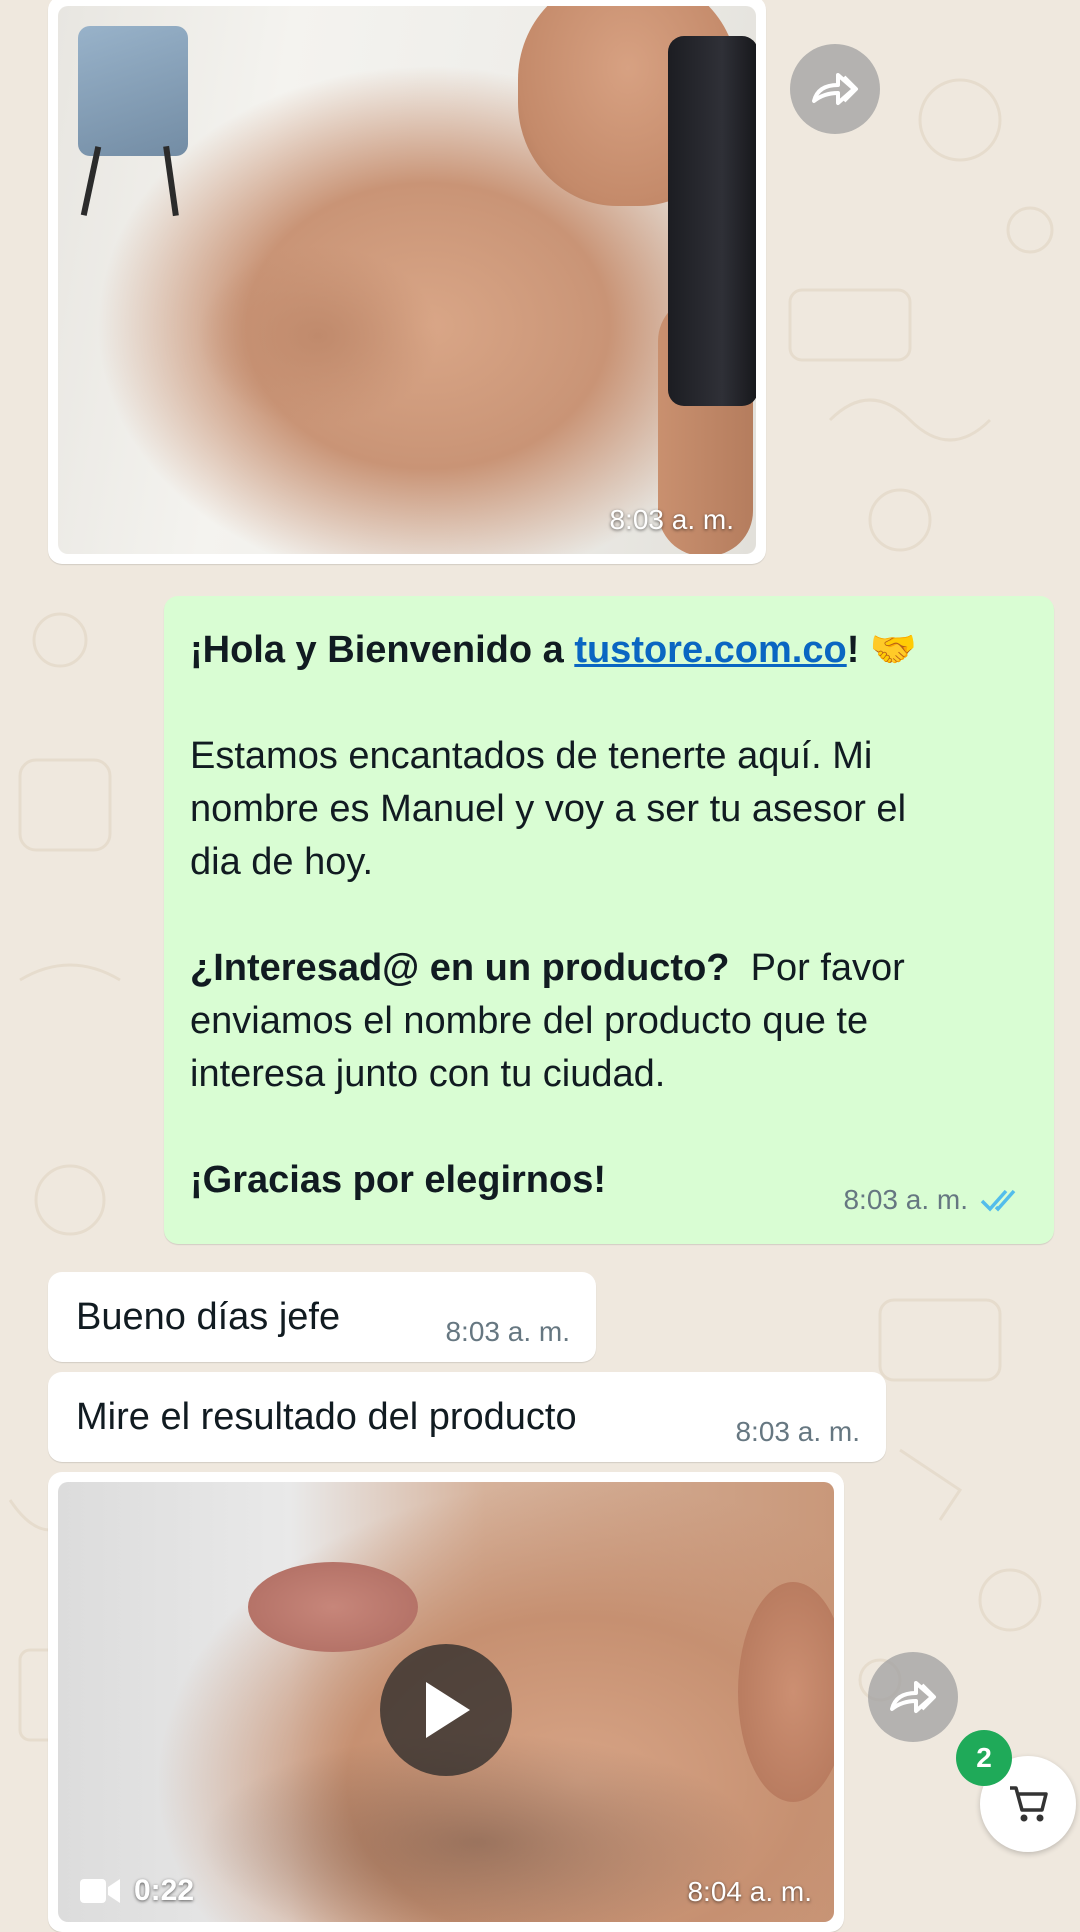 The width and height of the screenshot is (1080, 1932). I want to click on incoming-message: Bueno días jefe 8:03 a. m., so click(322, 1317).